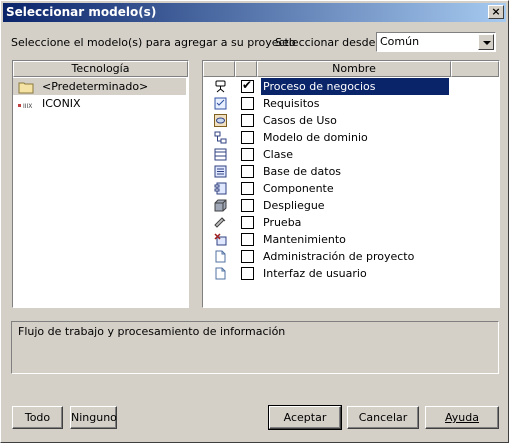 The height and width of the screenshot is (443, 509). What do you see at coordinates (305, 417) in the screenshot?
I see `ok-button: Aceptar` at bounding box center [305, 417].